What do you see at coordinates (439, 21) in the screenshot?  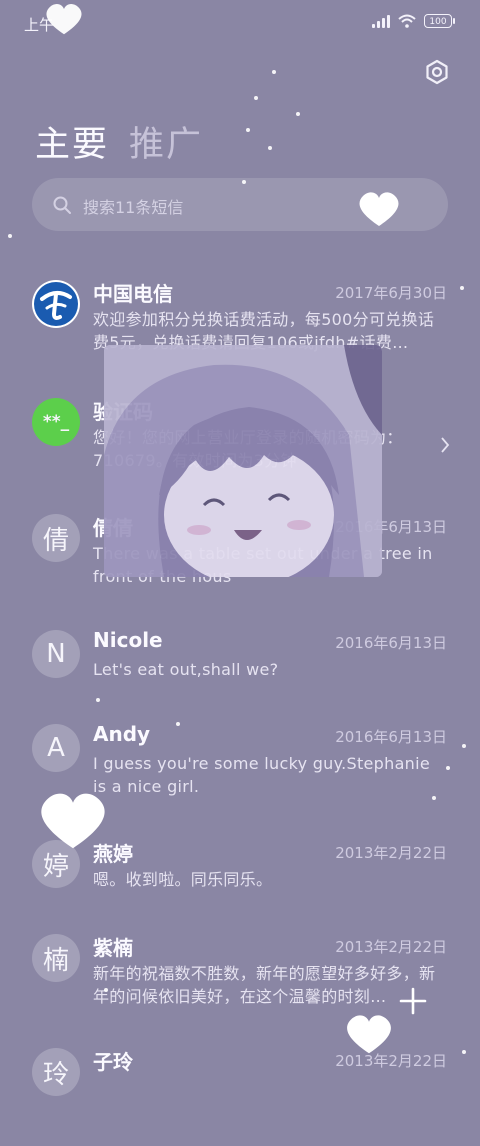 I see `battery-icon: 100` at bounding box center [439, 21].